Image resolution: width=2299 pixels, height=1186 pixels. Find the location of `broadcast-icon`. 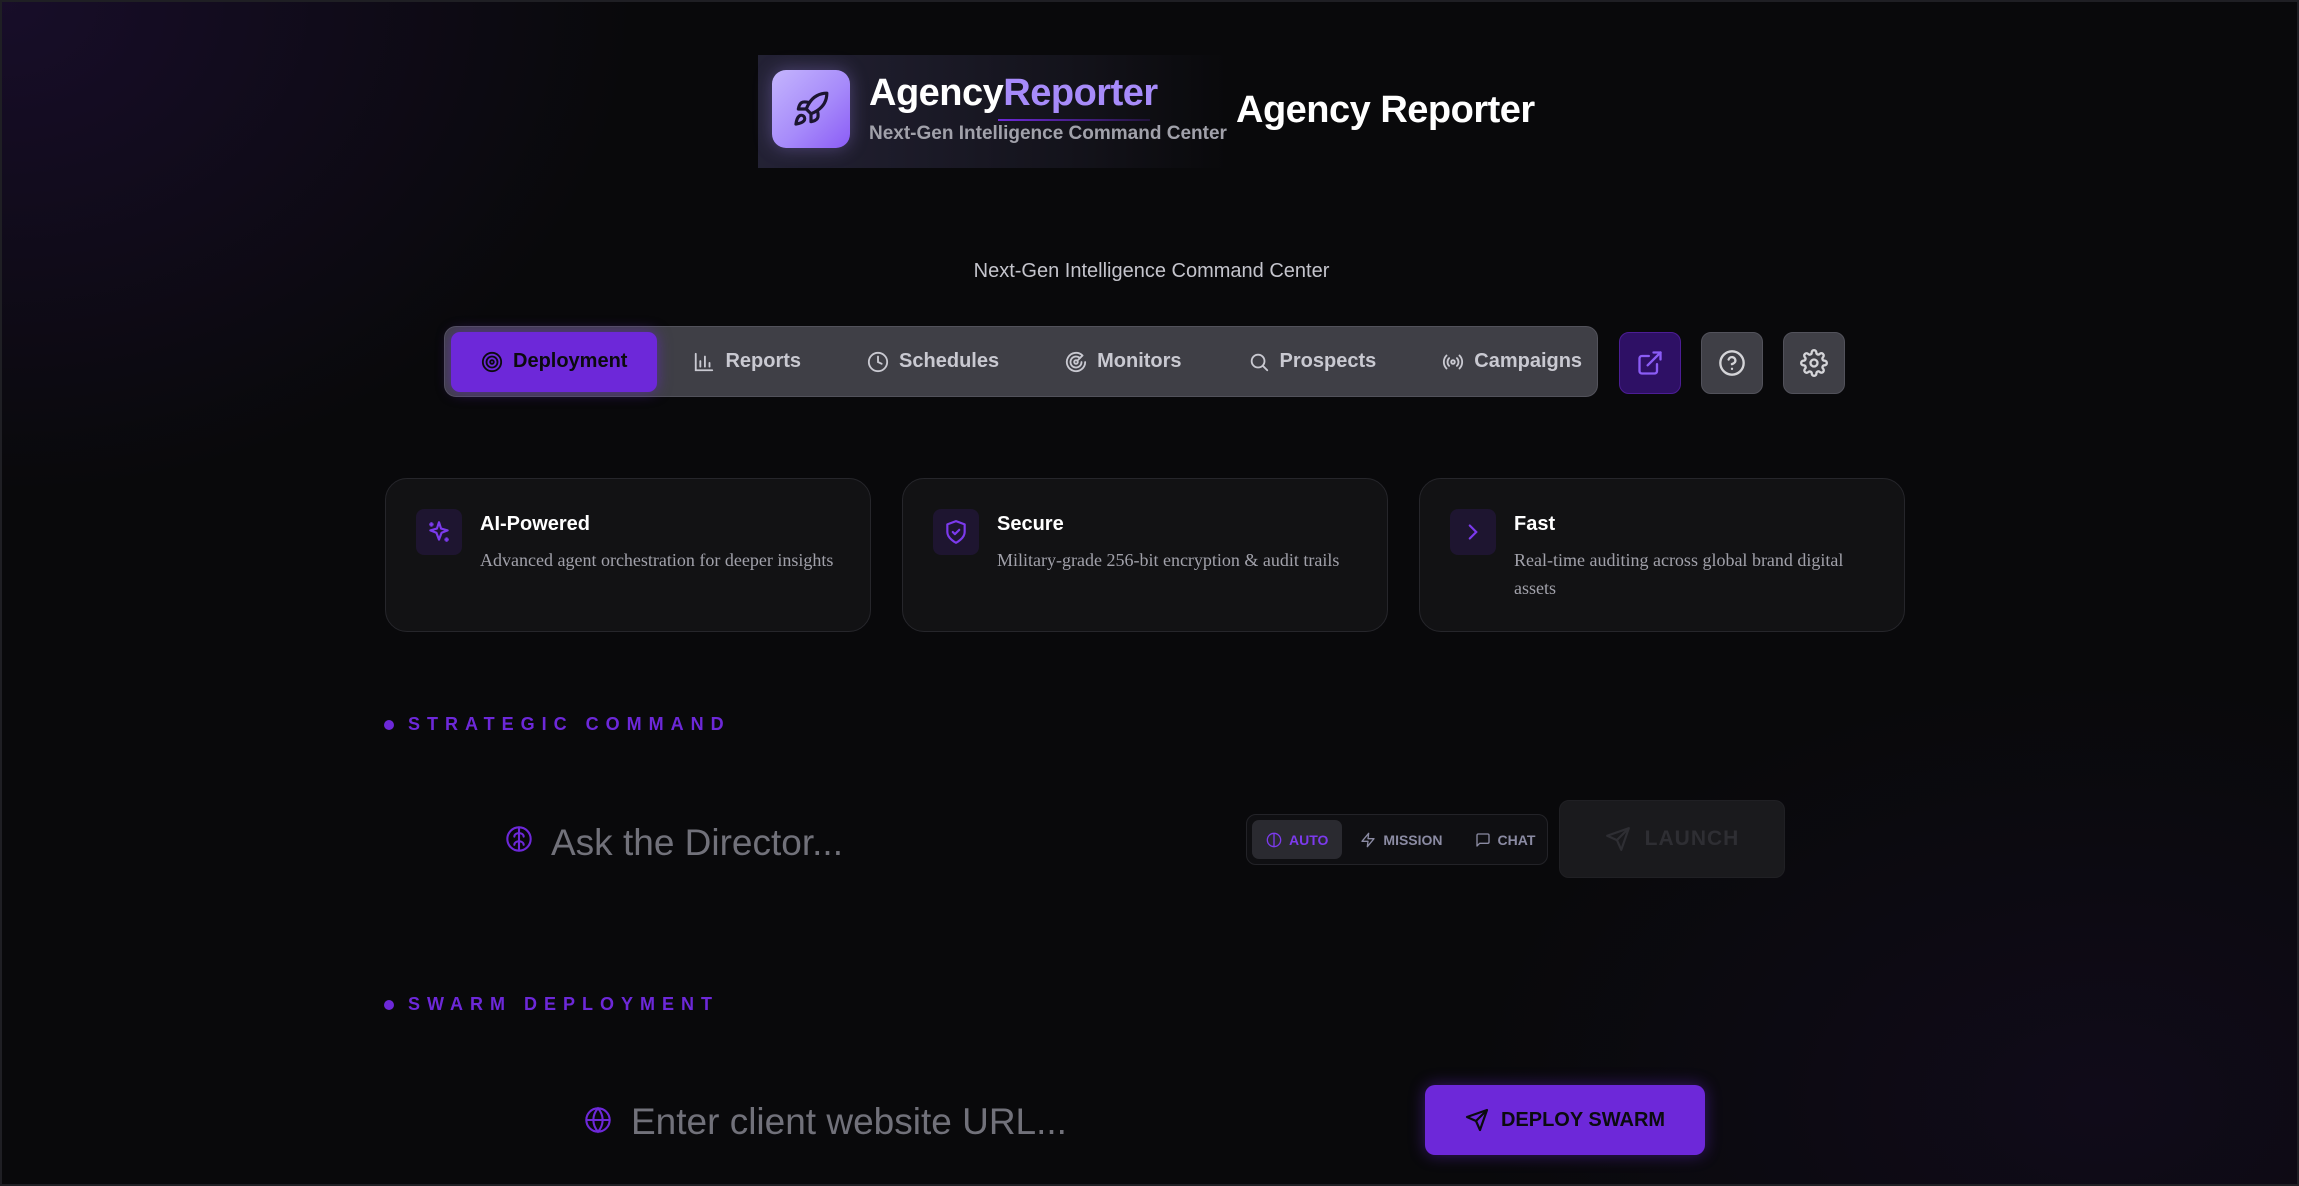

broadcast-icon is located at coordinates (1453, 362).